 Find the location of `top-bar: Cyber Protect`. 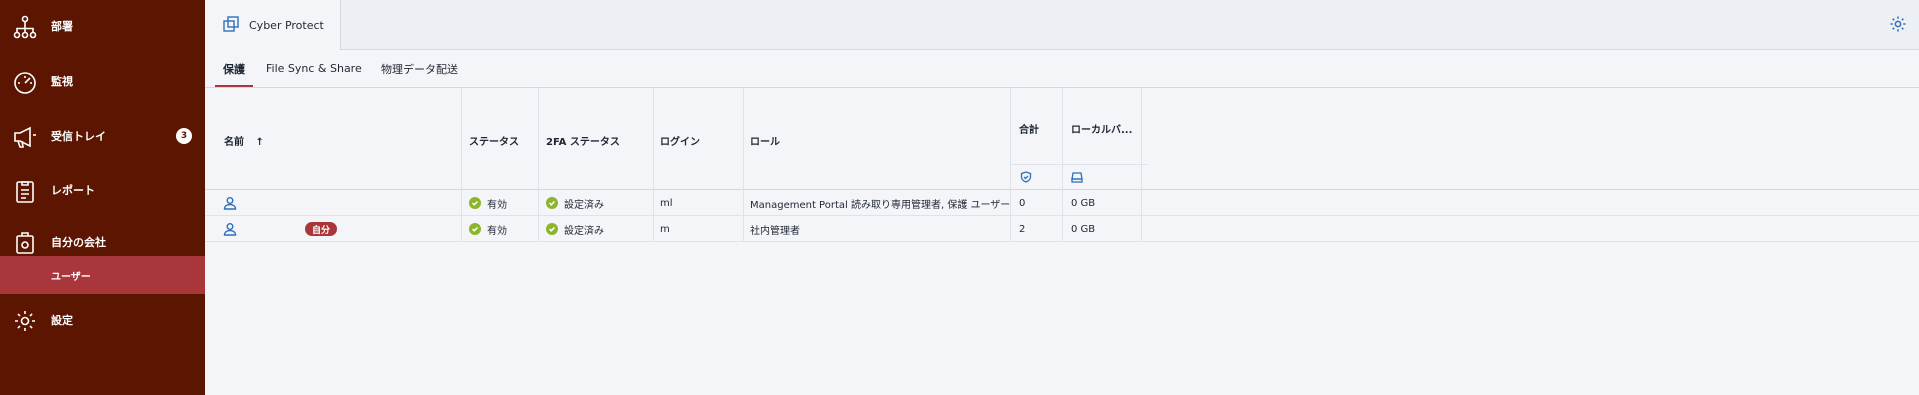

top-bar: Cyber Protect is located at coordinates (1062, 25).